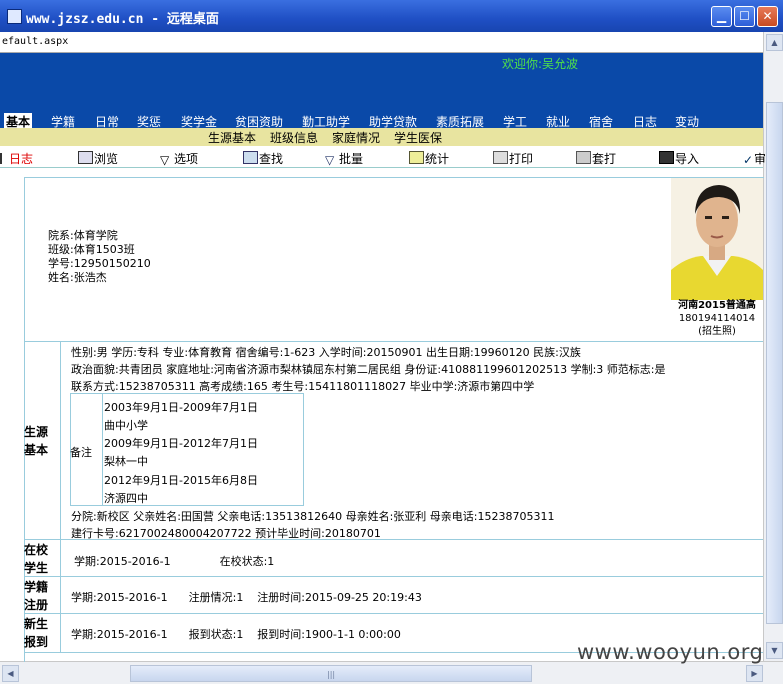 The width and height of the screenshot is (783, 684). Describe the element at coordinates (4, 158) in the screenshot. I see `log-icon` at that location.